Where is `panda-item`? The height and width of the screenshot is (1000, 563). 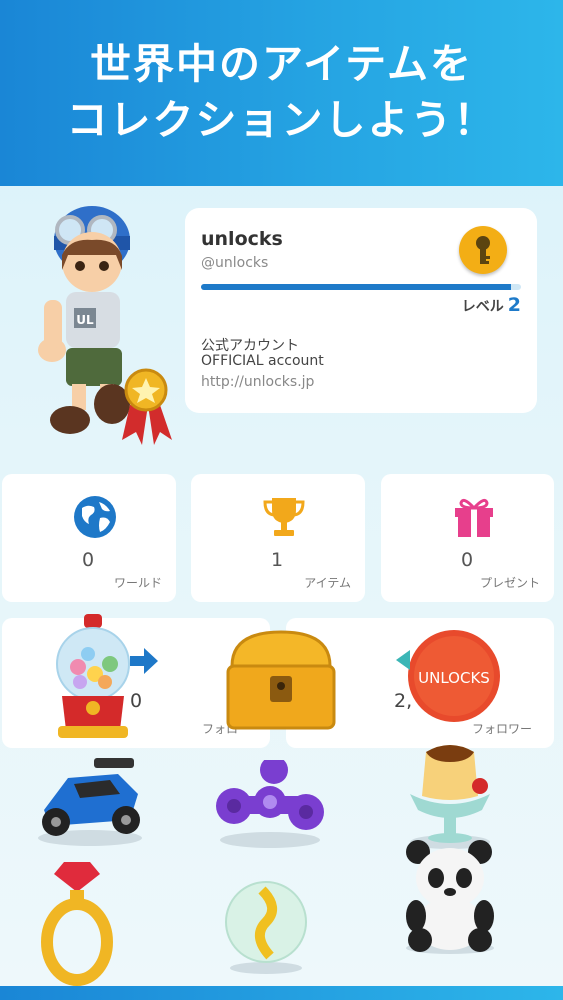
panda-item is located at coordinates (450, 898).